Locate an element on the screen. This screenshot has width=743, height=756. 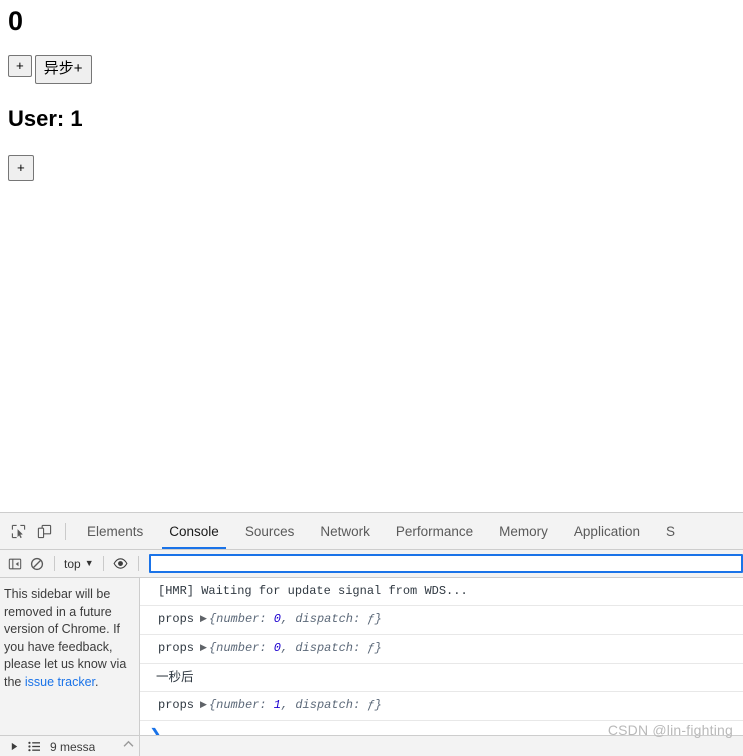
user-button-row: + is located at coordinates (21, 168).